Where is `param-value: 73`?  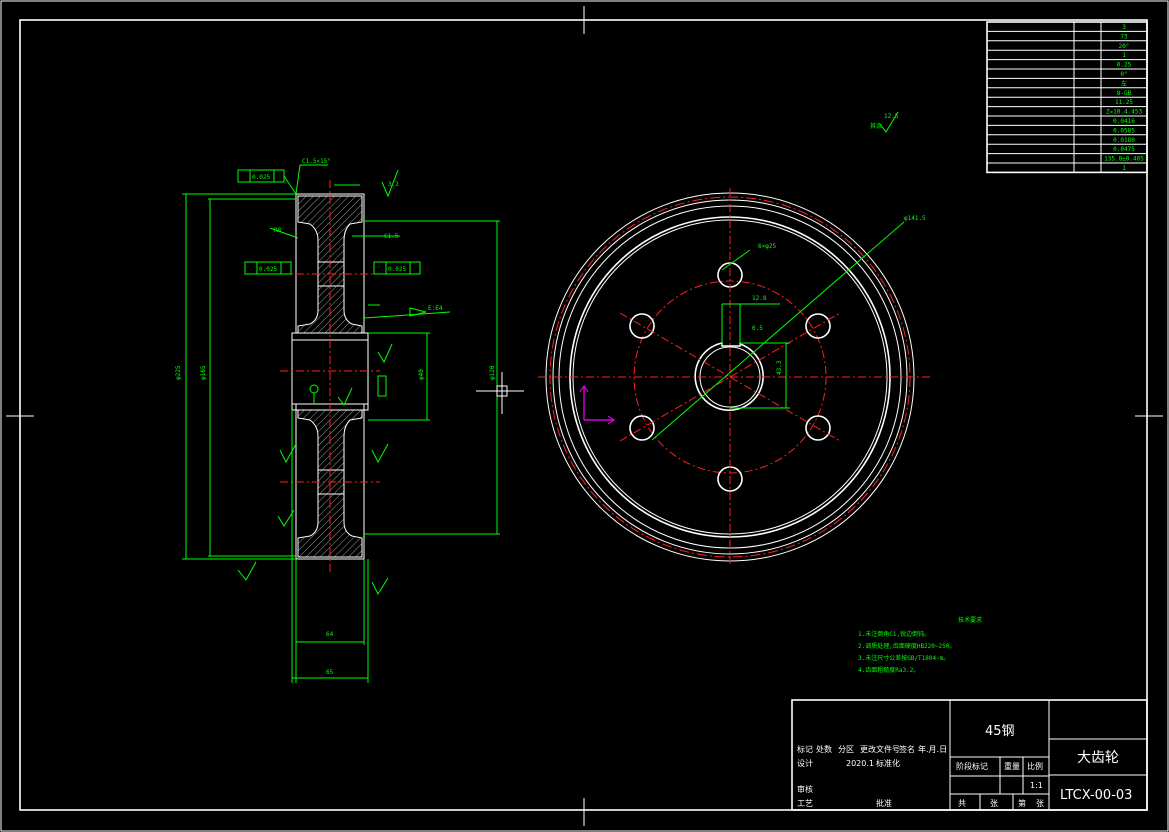 param-value: 73 is located at coordinates (1124, 36).